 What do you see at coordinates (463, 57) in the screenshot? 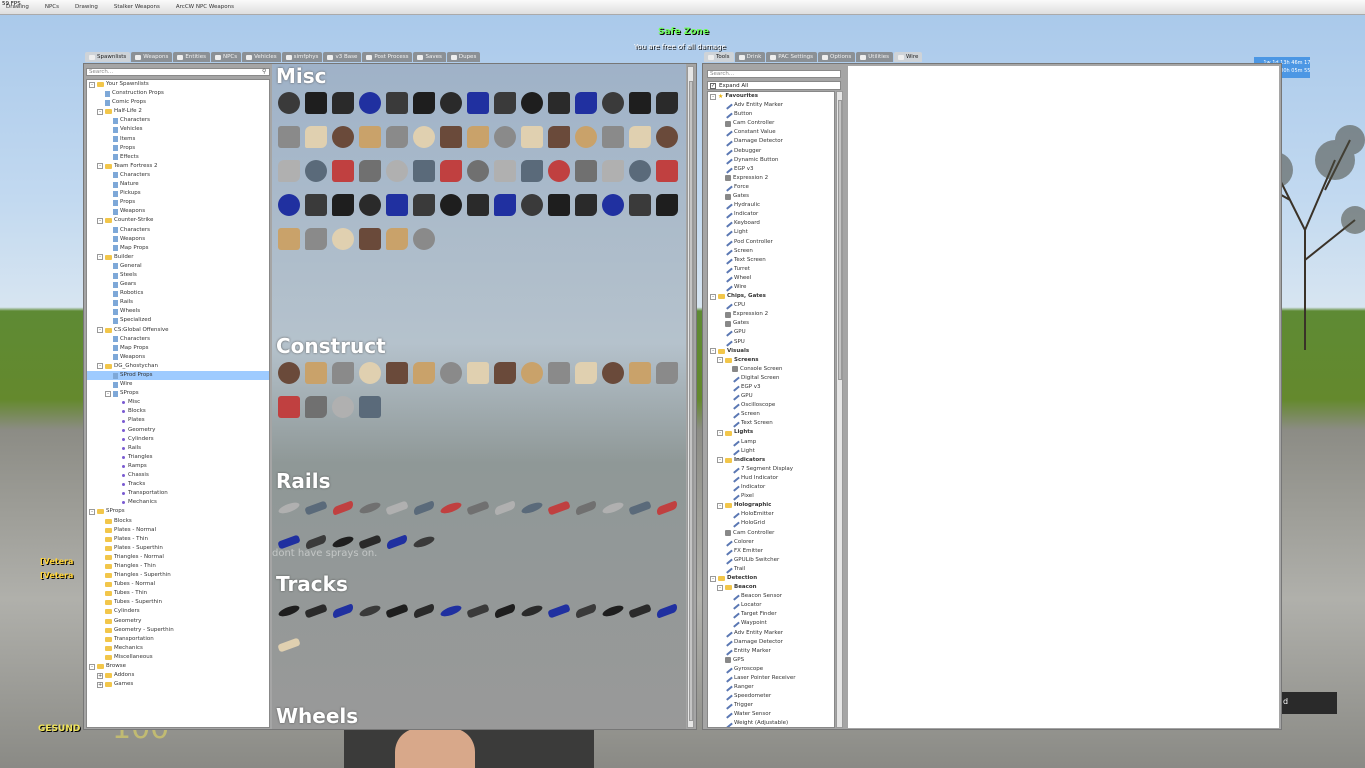
I see `tab-dupes: Dupes` at bounding box center [463, 57].